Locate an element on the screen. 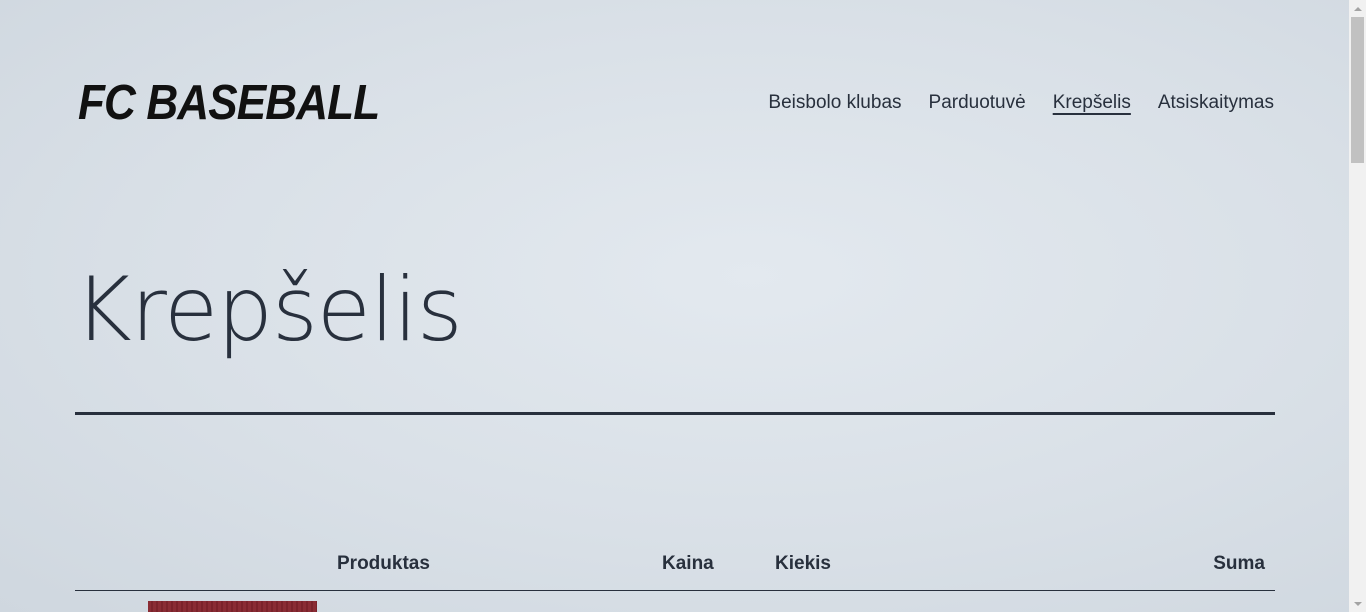 Image resolution: width=1366 pixels, height=612 pixels. product-thumbnail is located at coordinates (232, 606).